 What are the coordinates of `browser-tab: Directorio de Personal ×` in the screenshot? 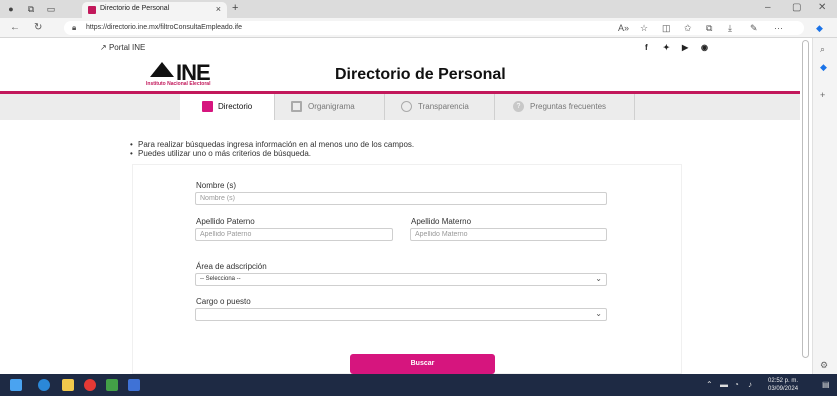 It's located at (154, 10).